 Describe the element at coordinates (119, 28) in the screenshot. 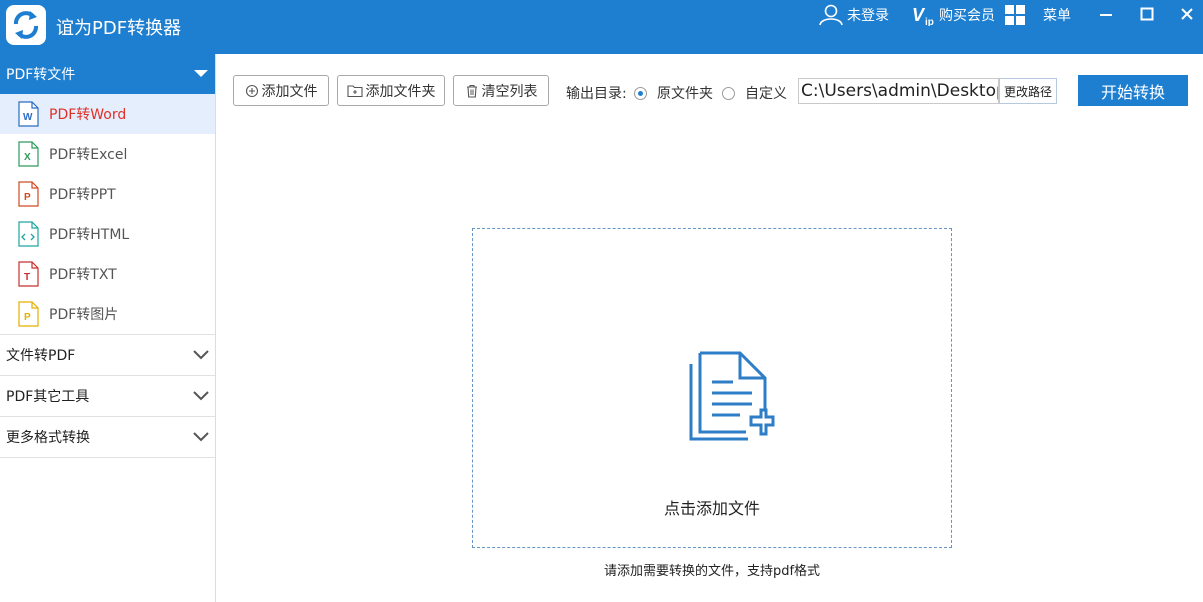

I see `app-title: 谊为PDF转换器` at that location.